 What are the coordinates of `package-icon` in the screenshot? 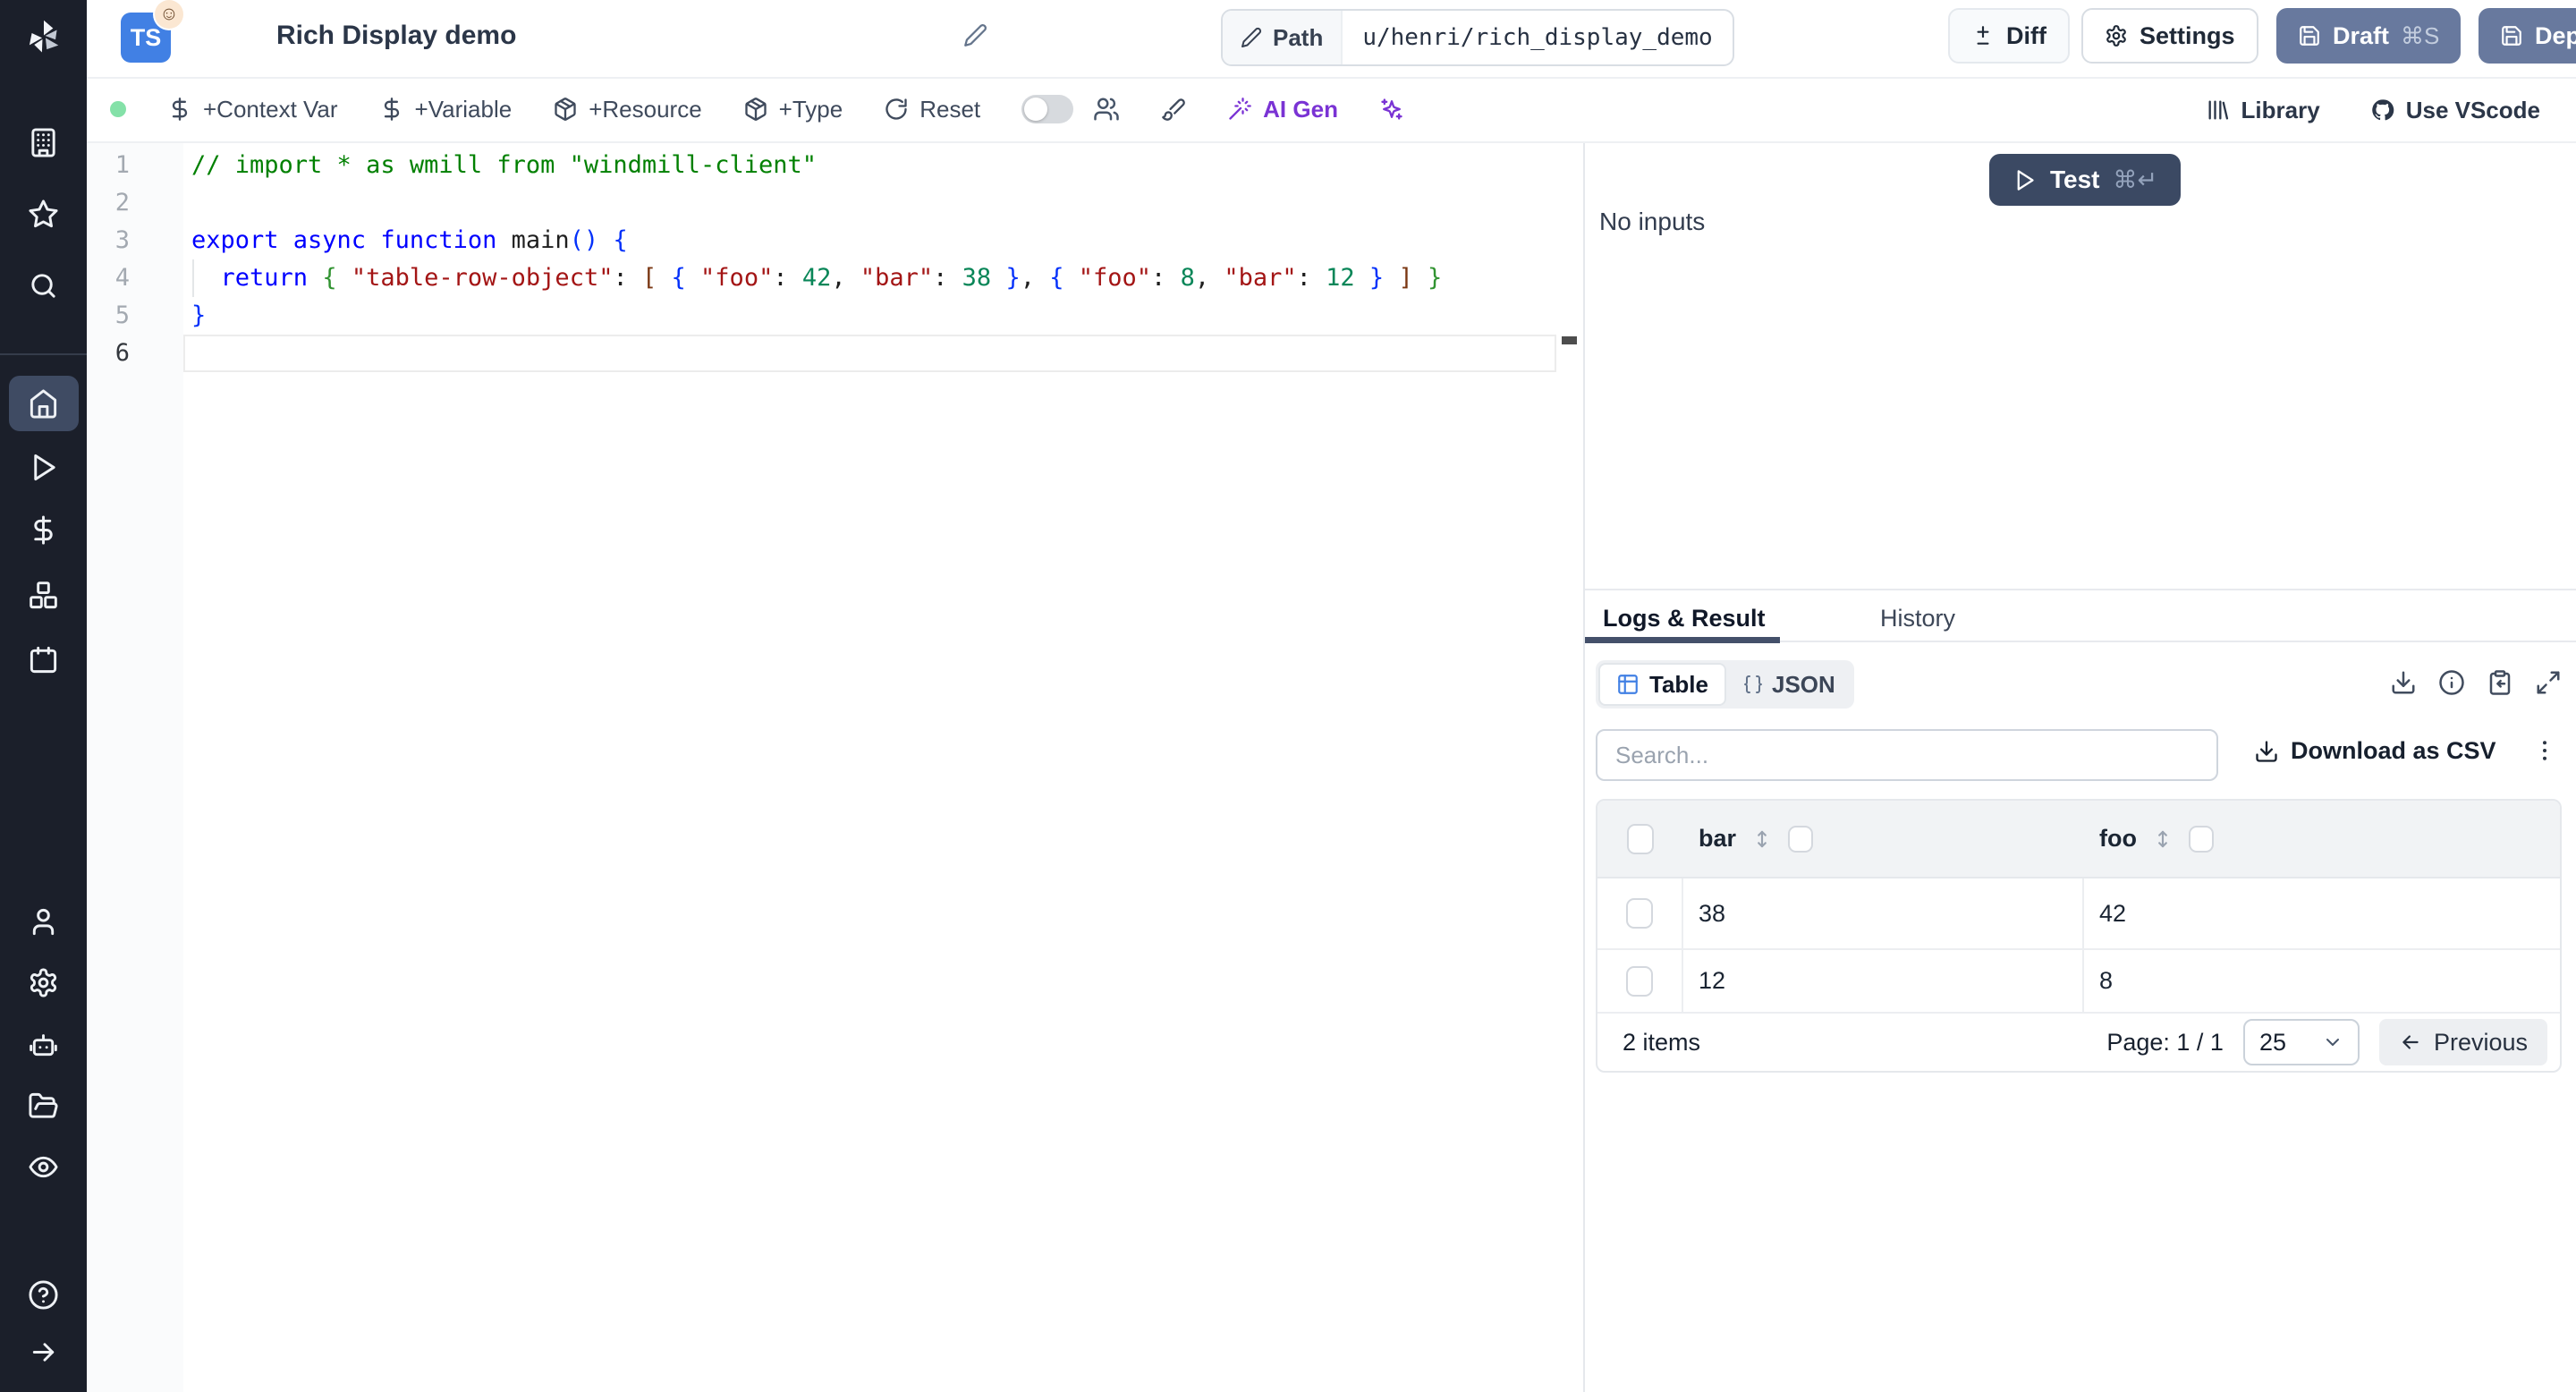 It's located at (755, 109).